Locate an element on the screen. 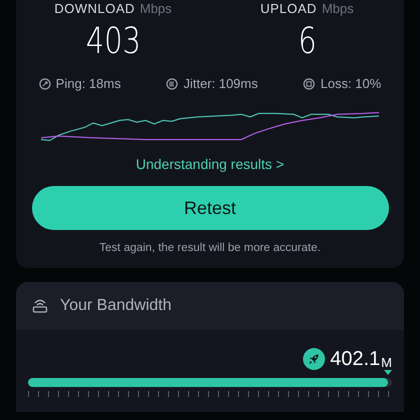 This screenshot has height=420, width=420. ping-icon is located at coordinates (44, 84).